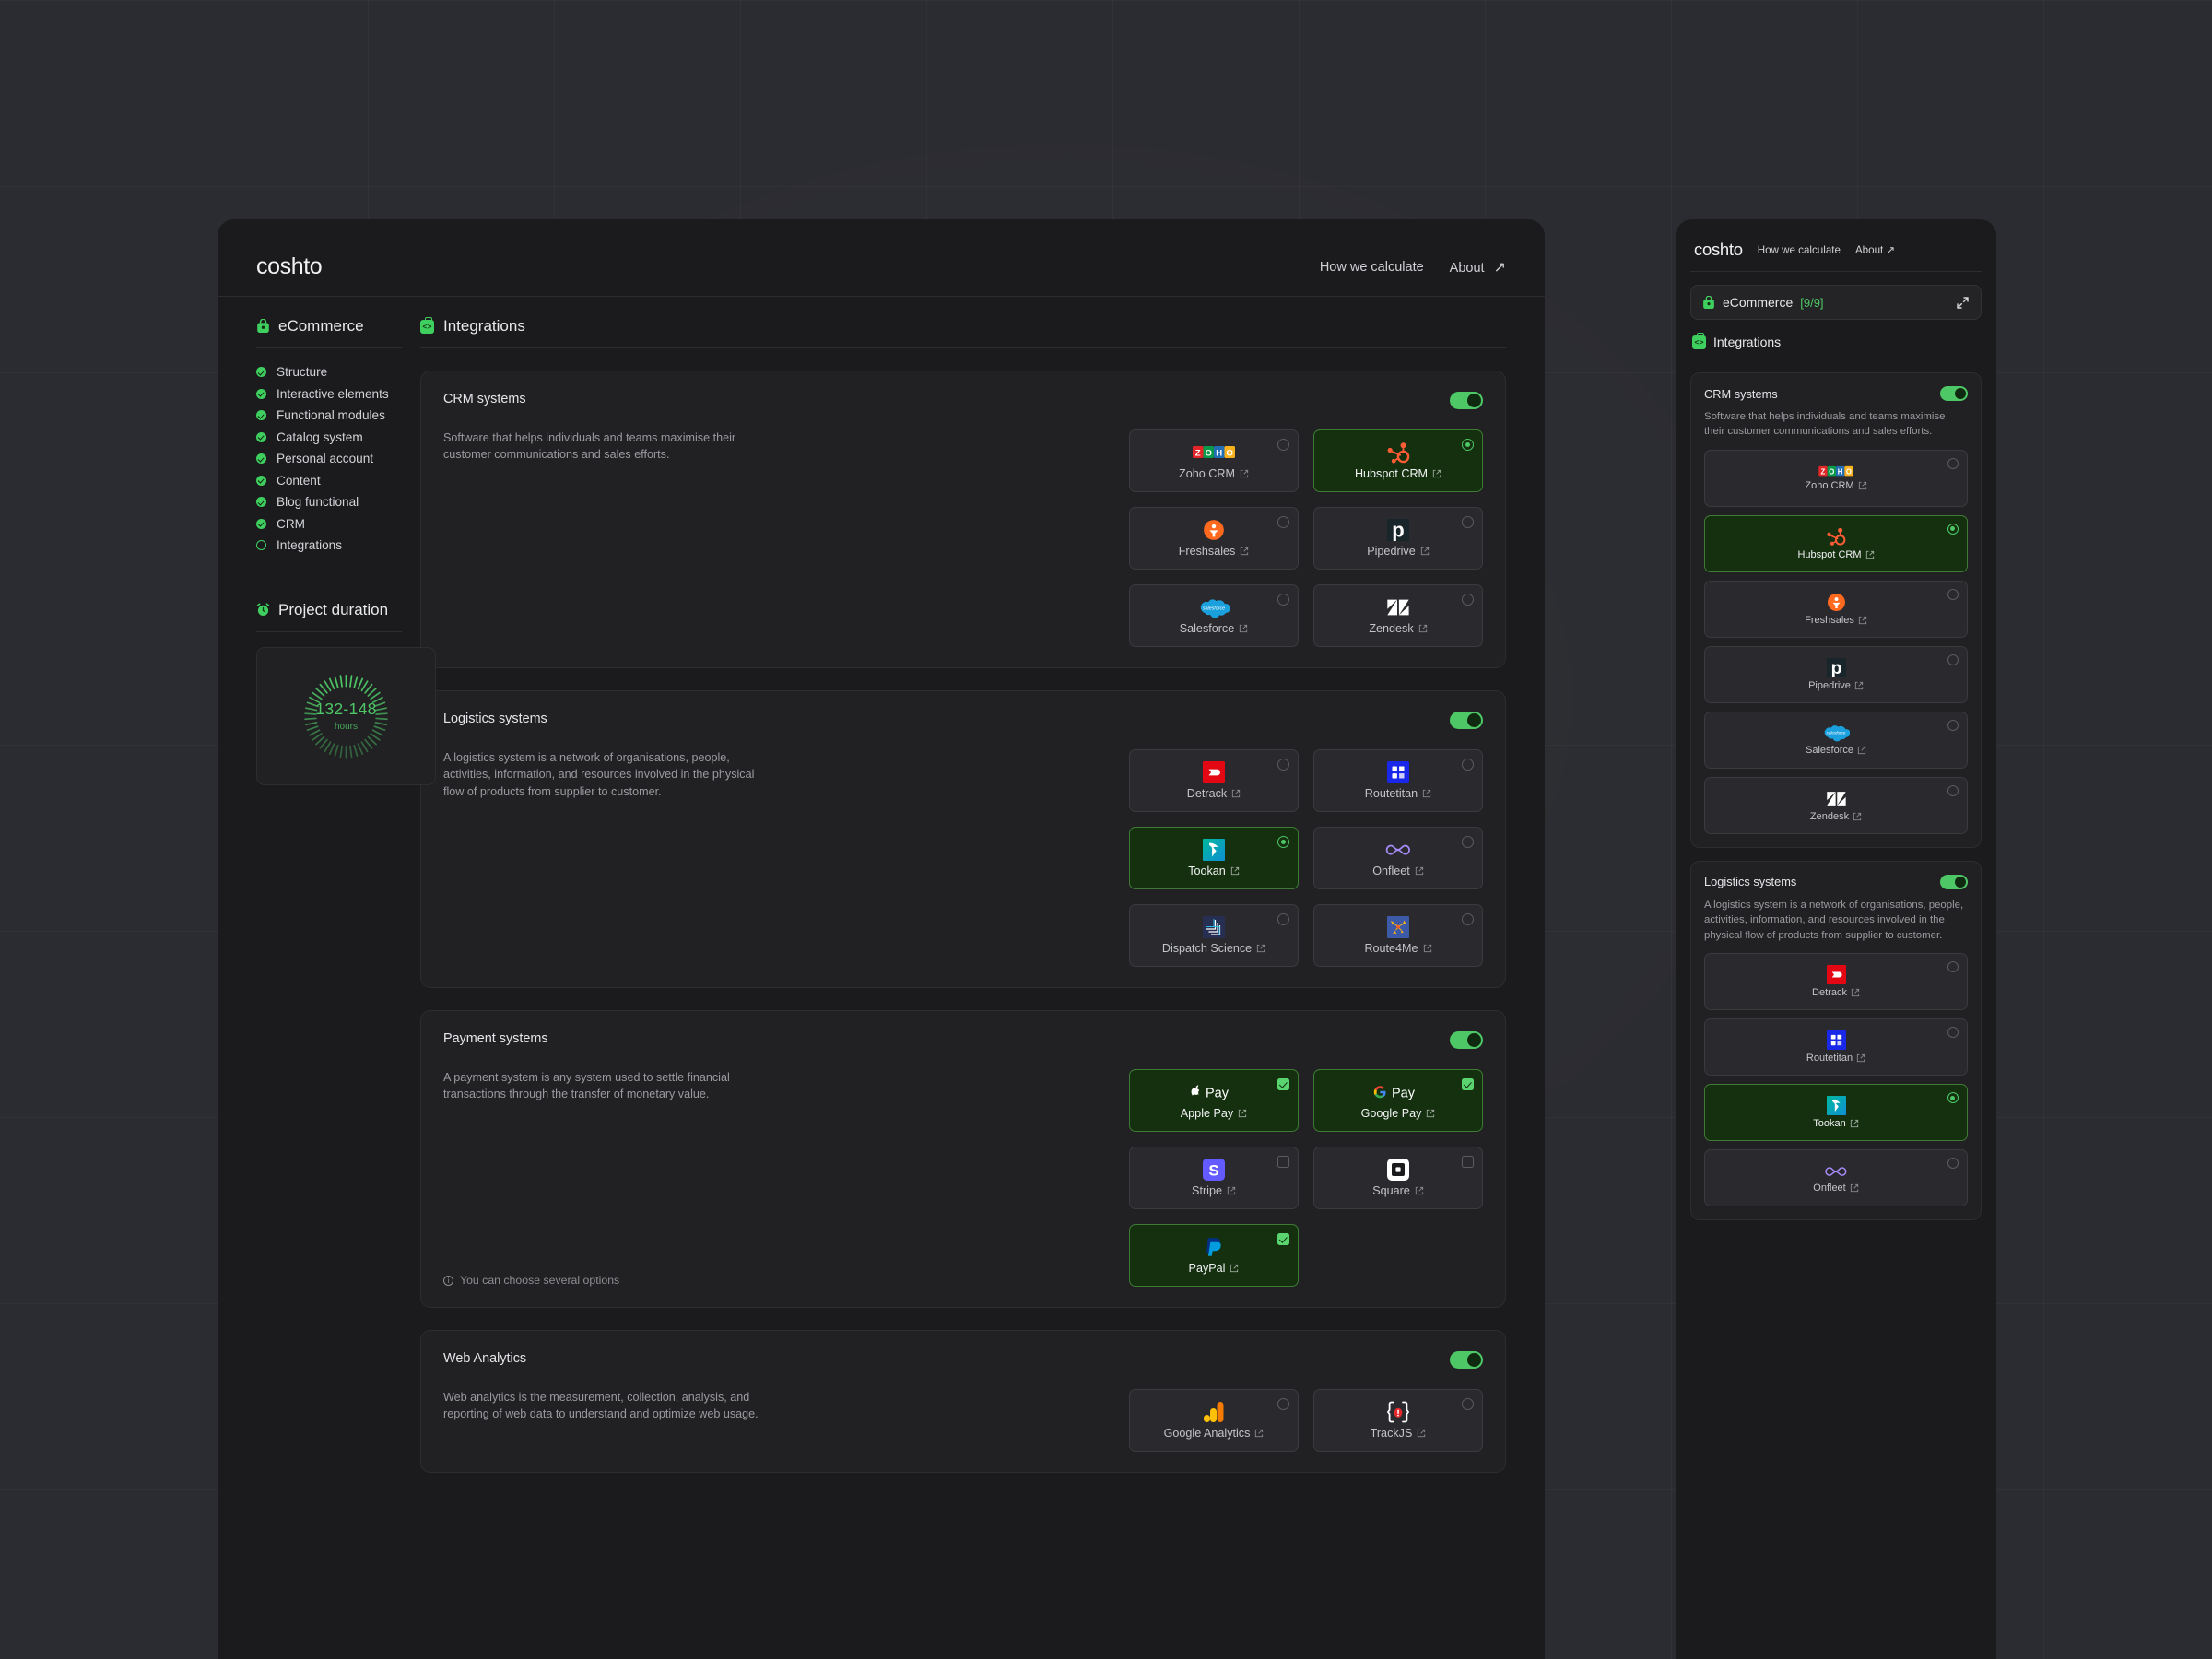  I want to click on sidebar-item-blog-functional: Blog functional, so click(329, 502).